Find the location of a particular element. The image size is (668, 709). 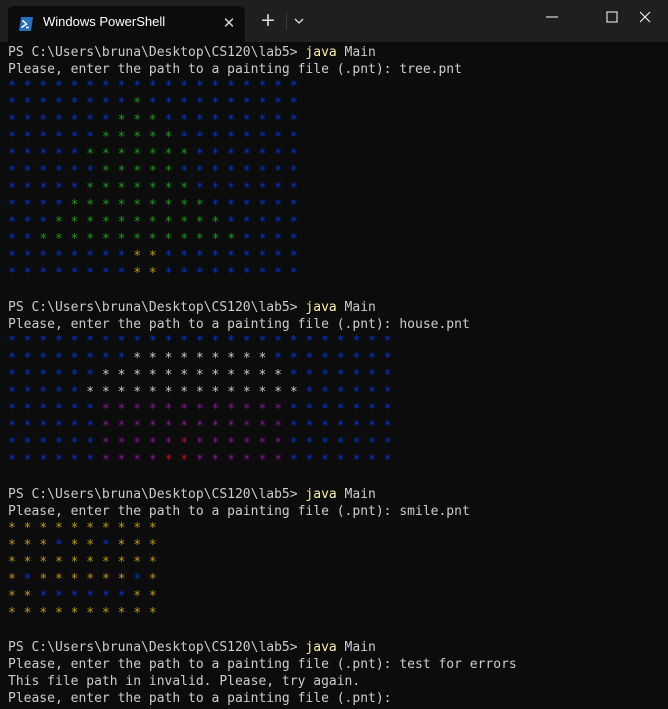

chevron-down-icon is located at coordinates (299, 21).